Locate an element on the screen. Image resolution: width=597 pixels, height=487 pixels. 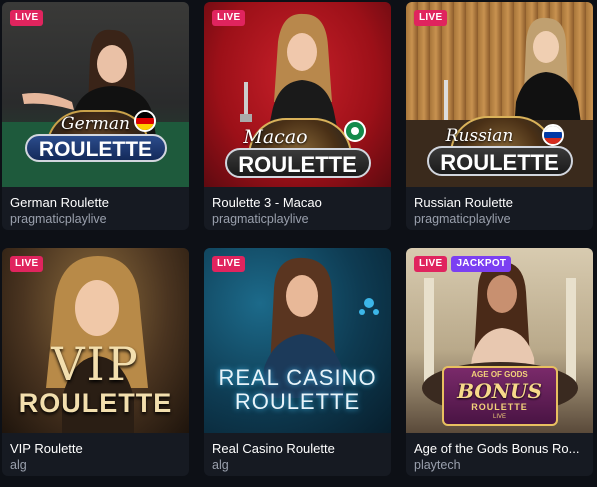
jackpot-badge: JACKPOT is located at coordinates (481, 264).